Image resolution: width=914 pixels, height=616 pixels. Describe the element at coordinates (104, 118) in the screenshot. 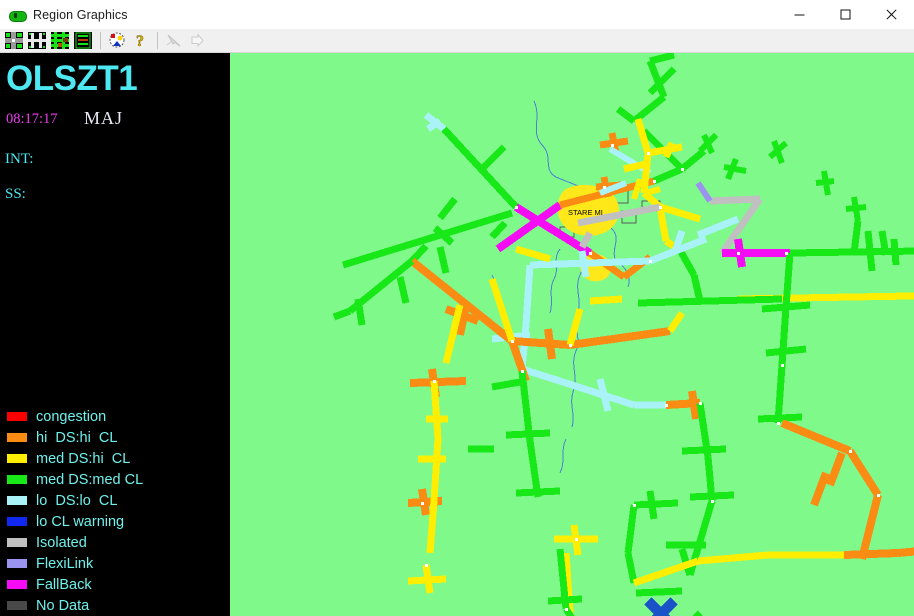

I see `status-badge: MAJ` at that location.